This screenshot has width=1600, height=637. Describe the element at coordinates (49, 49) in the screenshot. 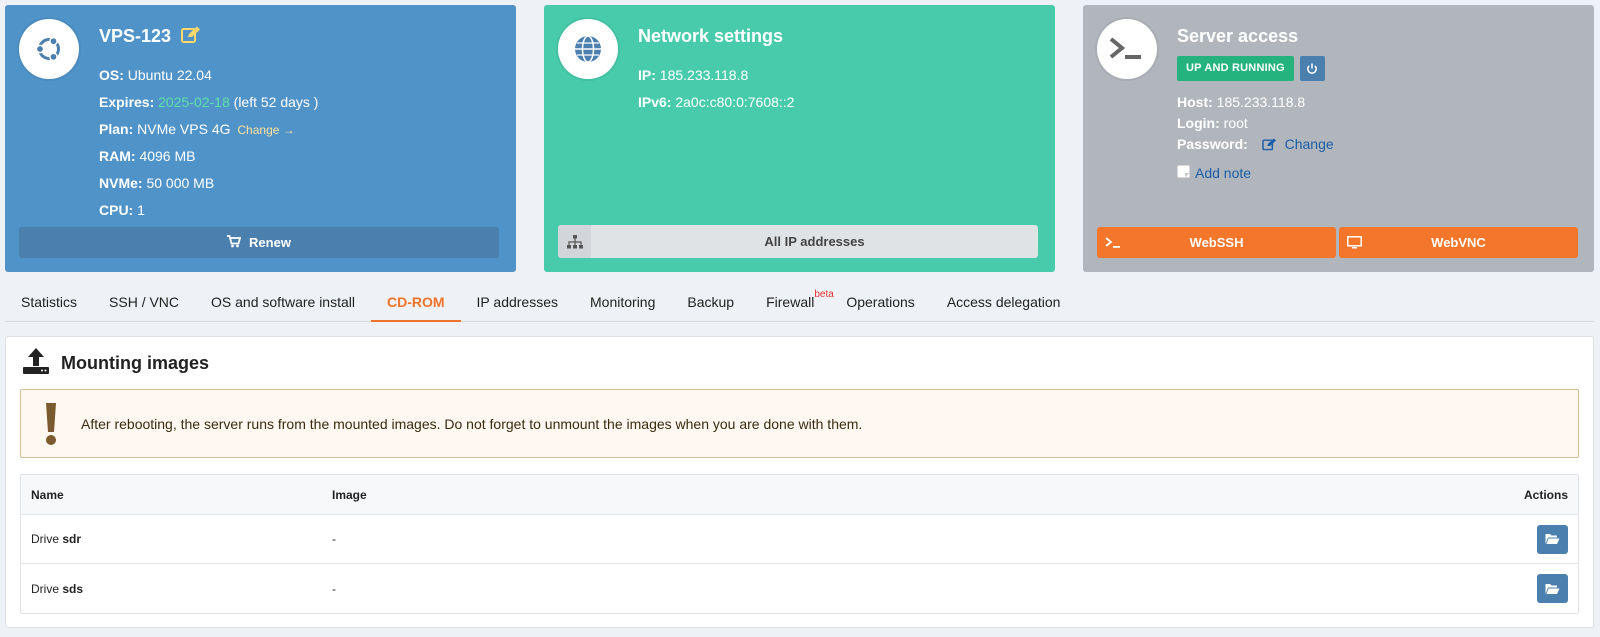

I see `ubuntu-icon` at that location.